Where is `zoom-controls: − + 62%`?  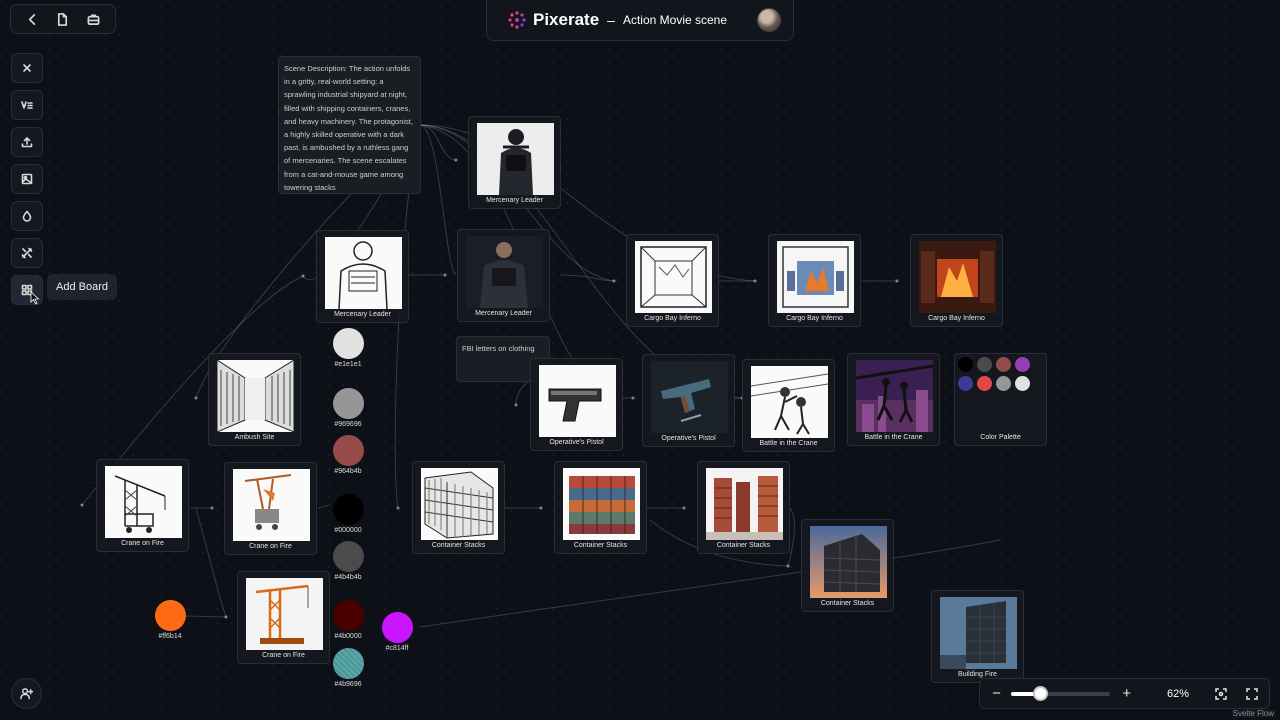
zoom-controls: − + 62% is located at coordinates (1124, 693).